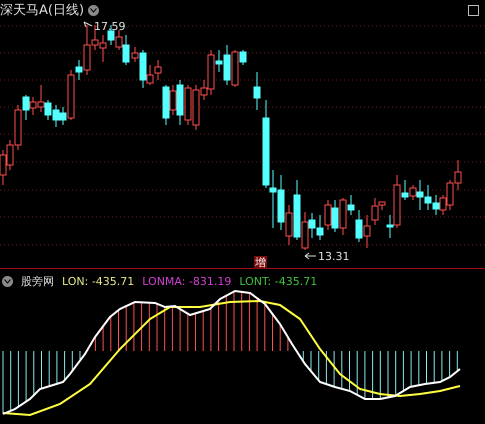 The height and width of the screenshot is (424, 485). I want to click on high-price-label: 17.59, so click(110, 26).